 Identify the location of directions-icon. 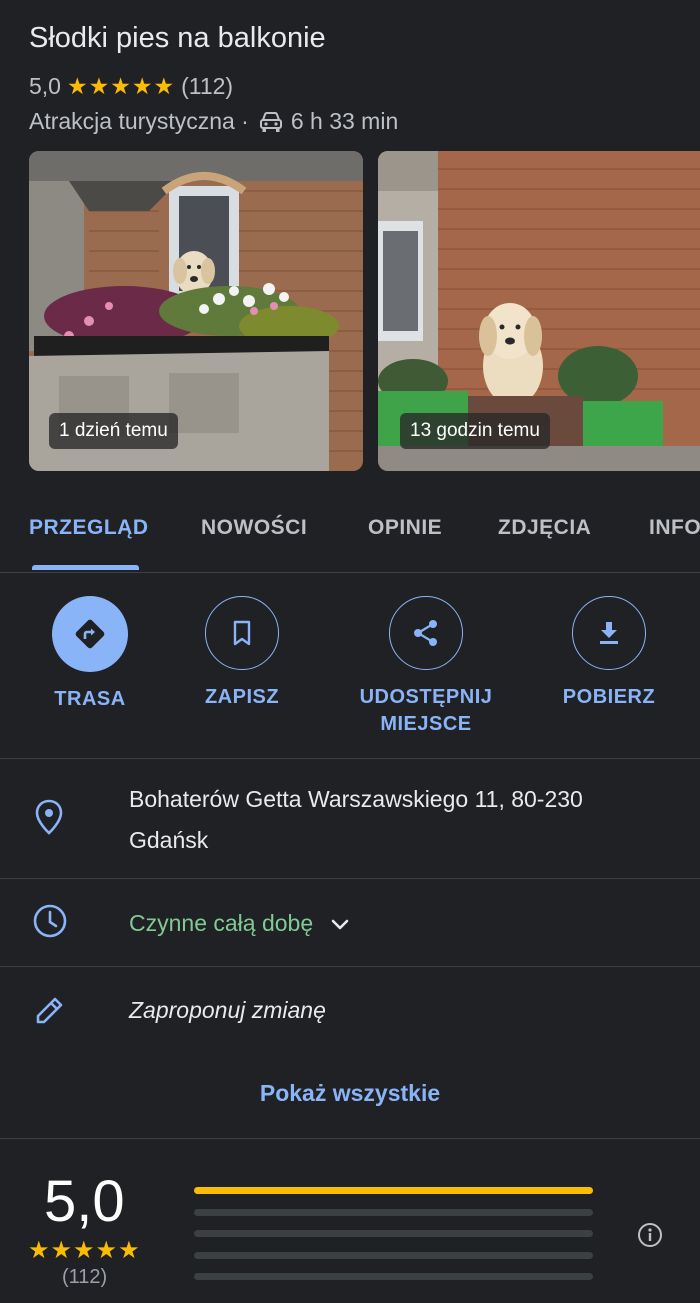
(90, 634).